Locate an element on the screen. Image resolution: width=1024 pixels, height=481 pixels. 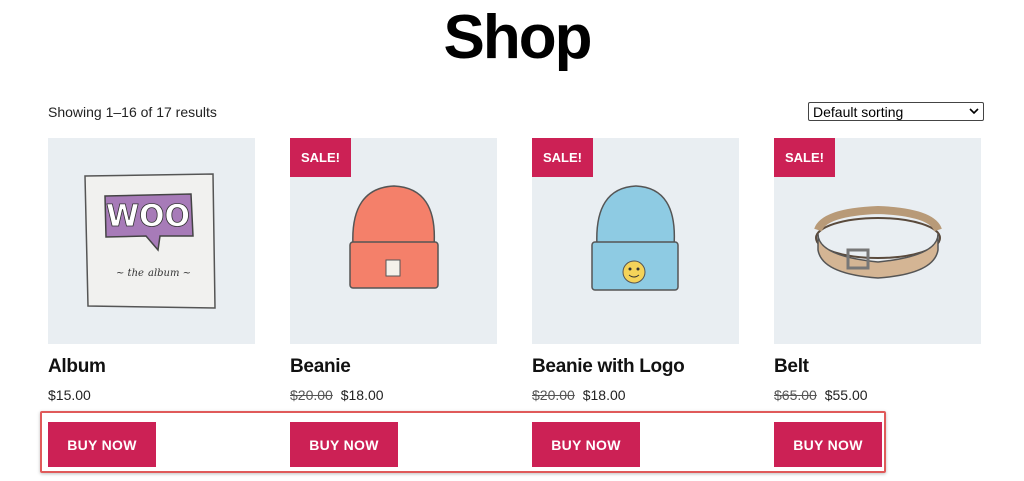
product-price: $15.00 is located at coordinates (69, 395).